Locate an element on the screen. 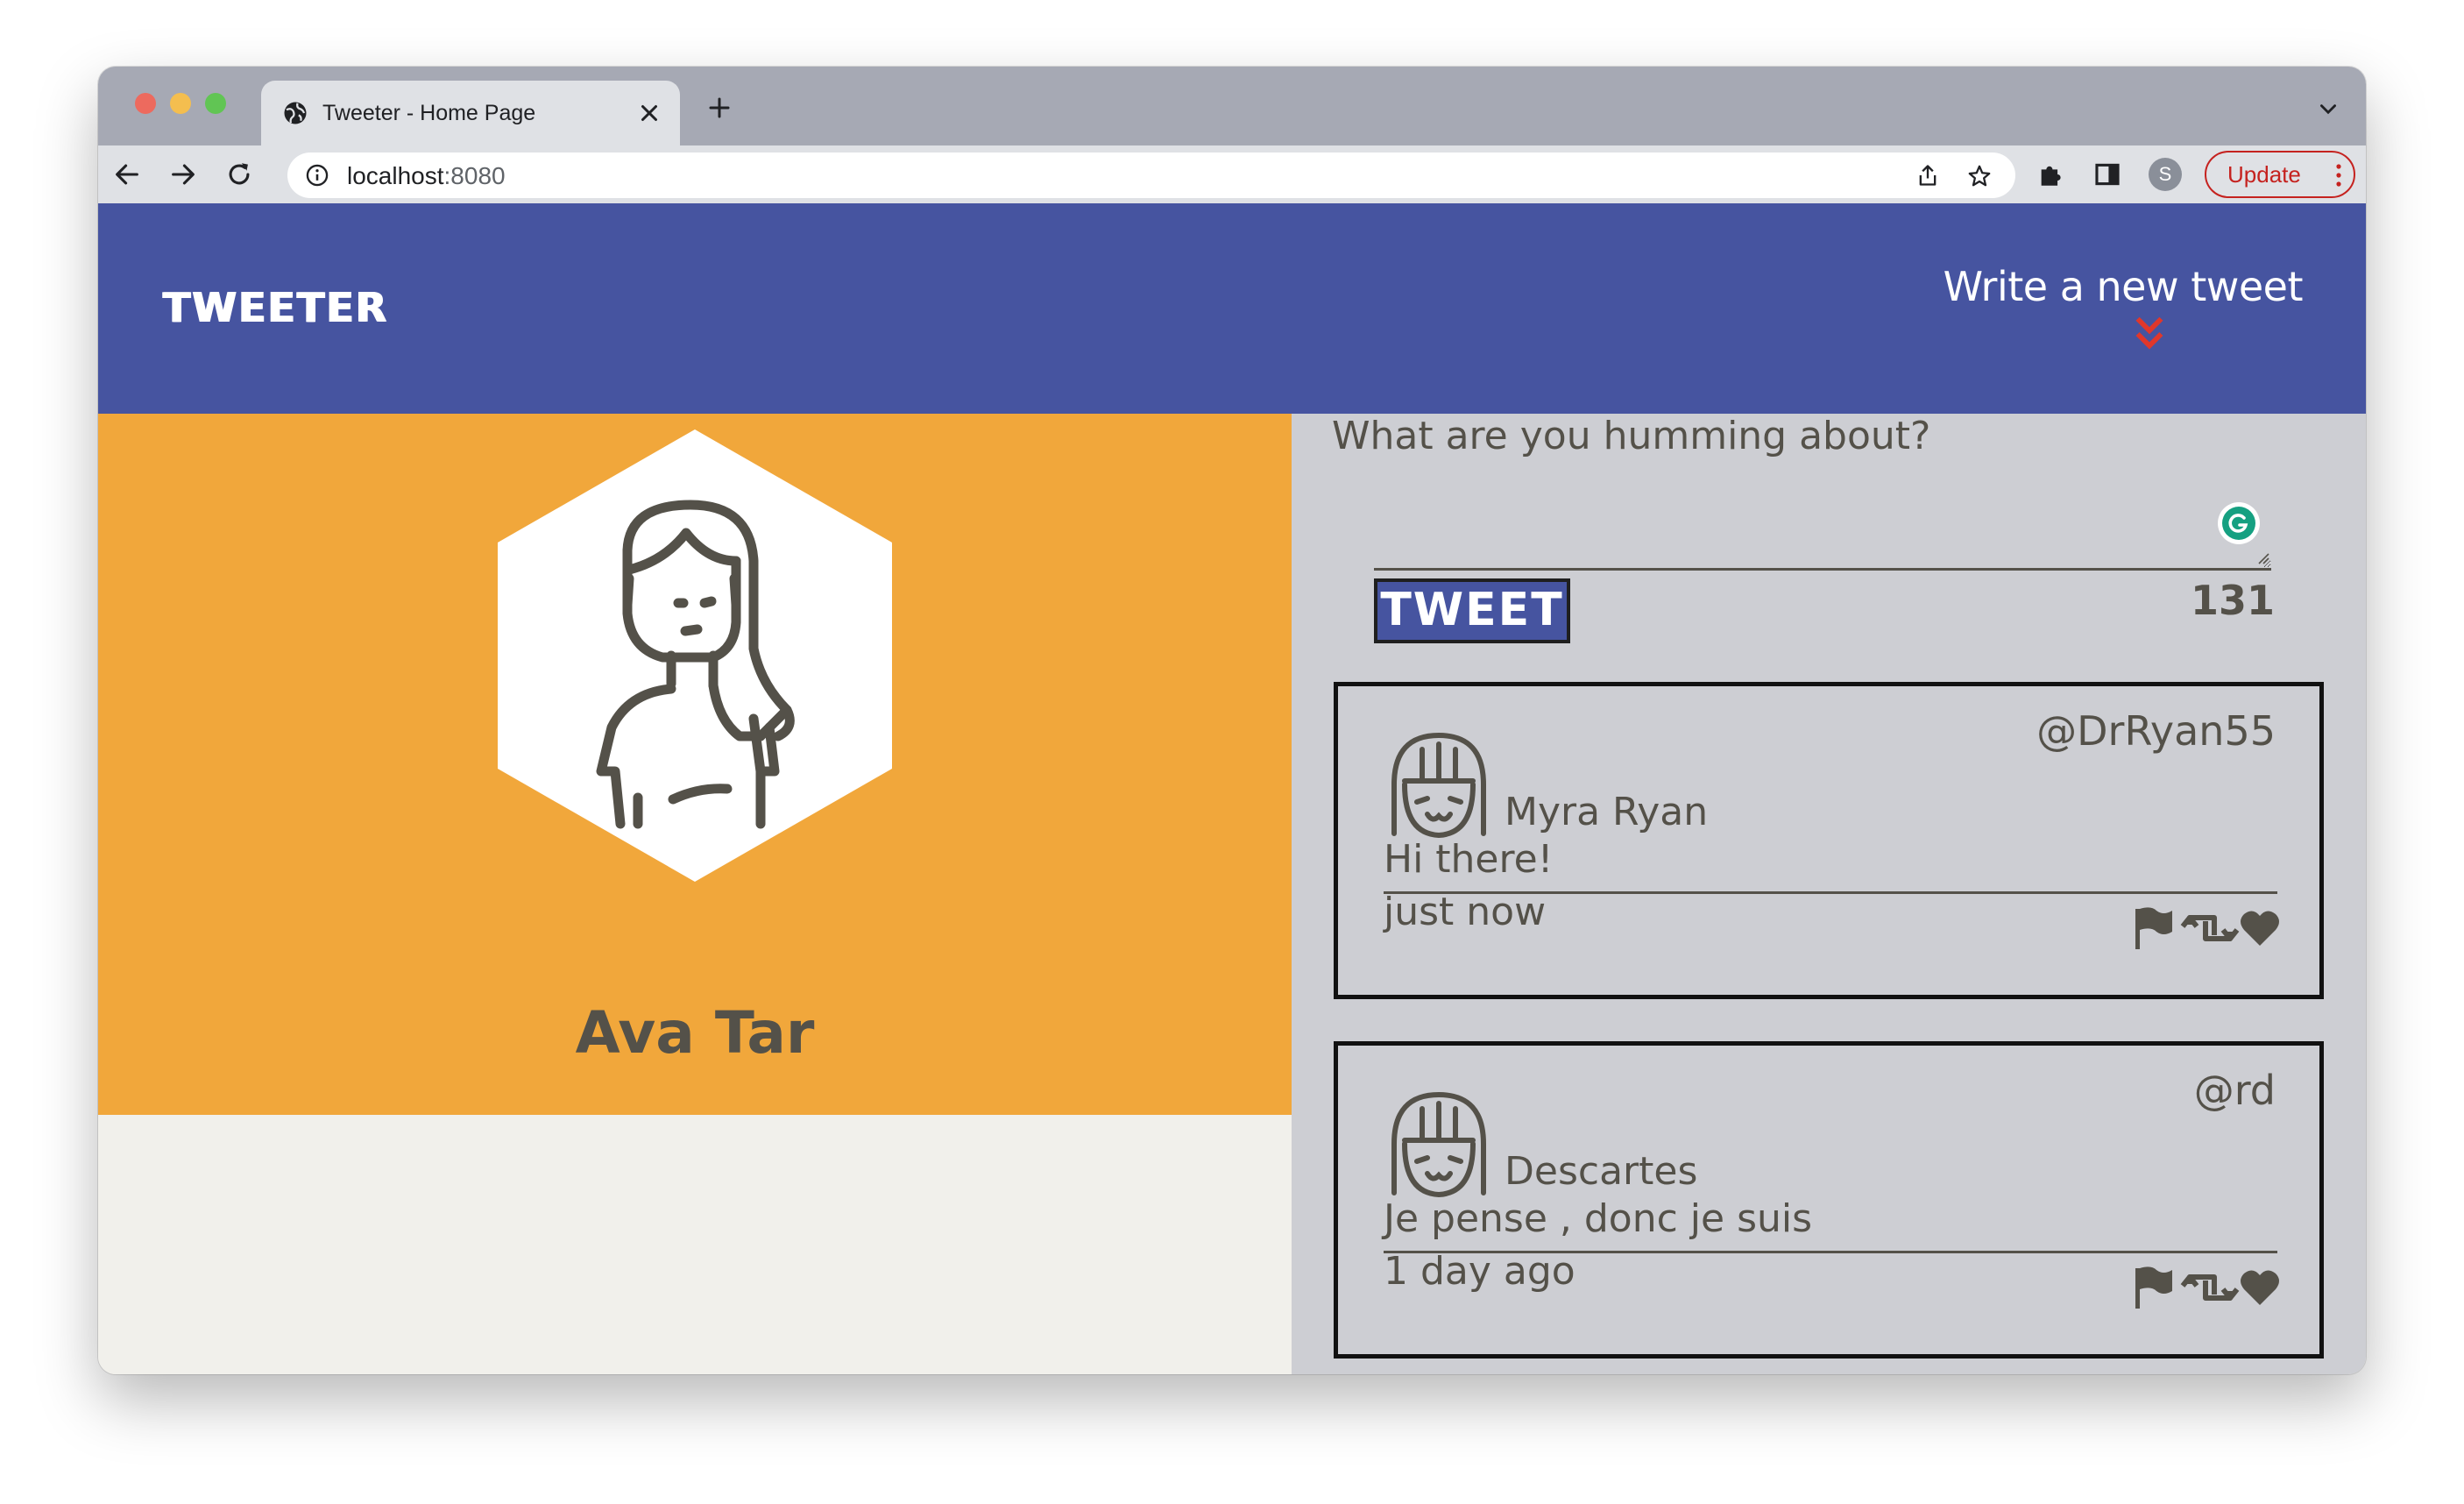  address-bar: localhost:8080 is located at coordinates (1151, 175).